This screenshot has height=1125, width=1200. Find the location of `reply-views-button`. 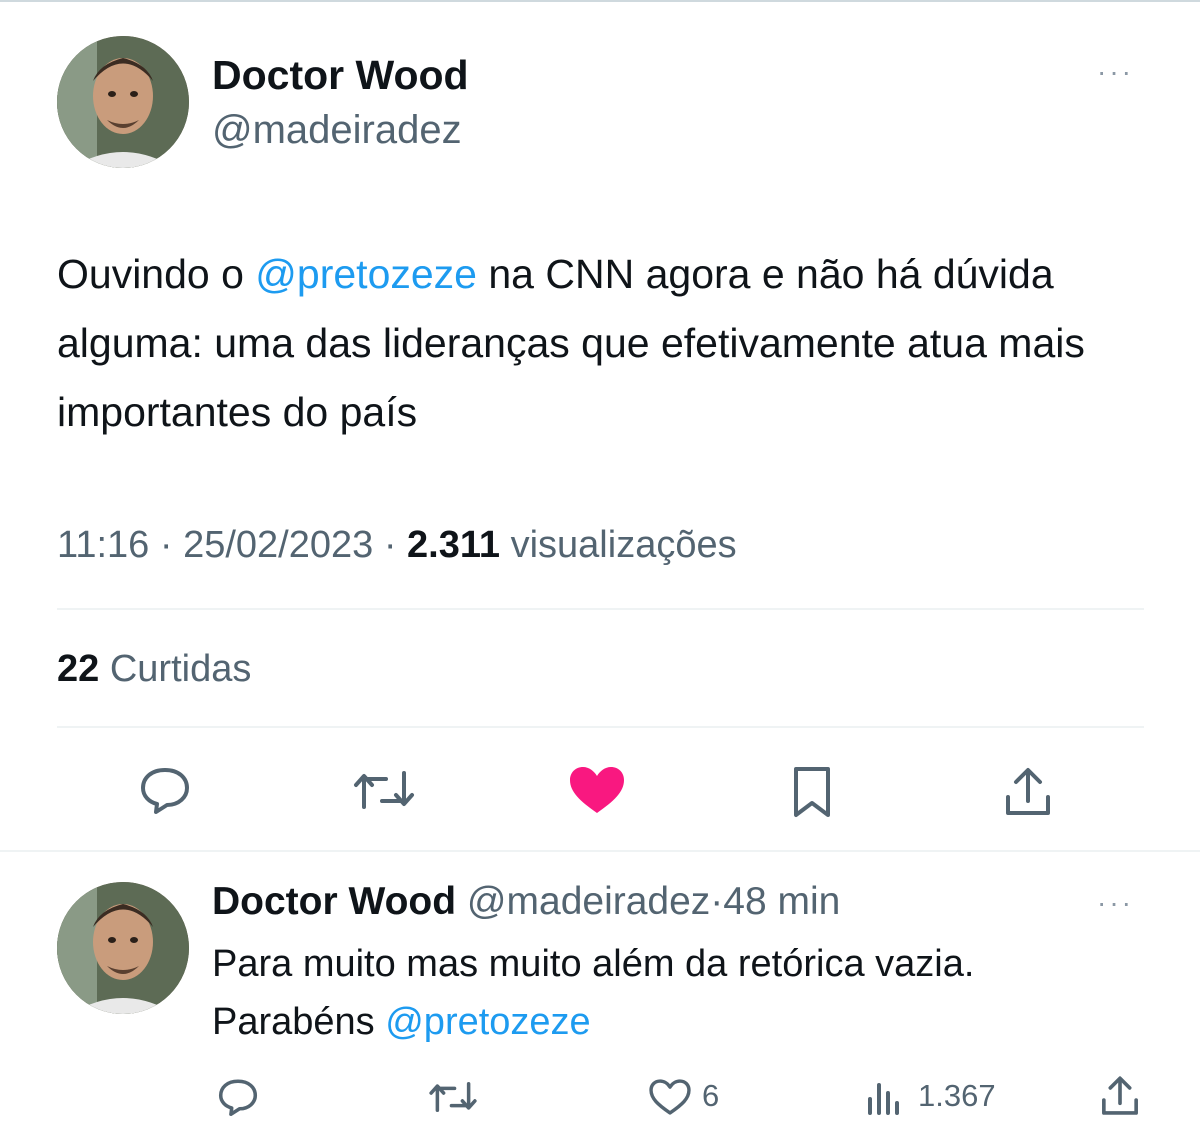

reply-views-button is located at coordinates (884, 1097).